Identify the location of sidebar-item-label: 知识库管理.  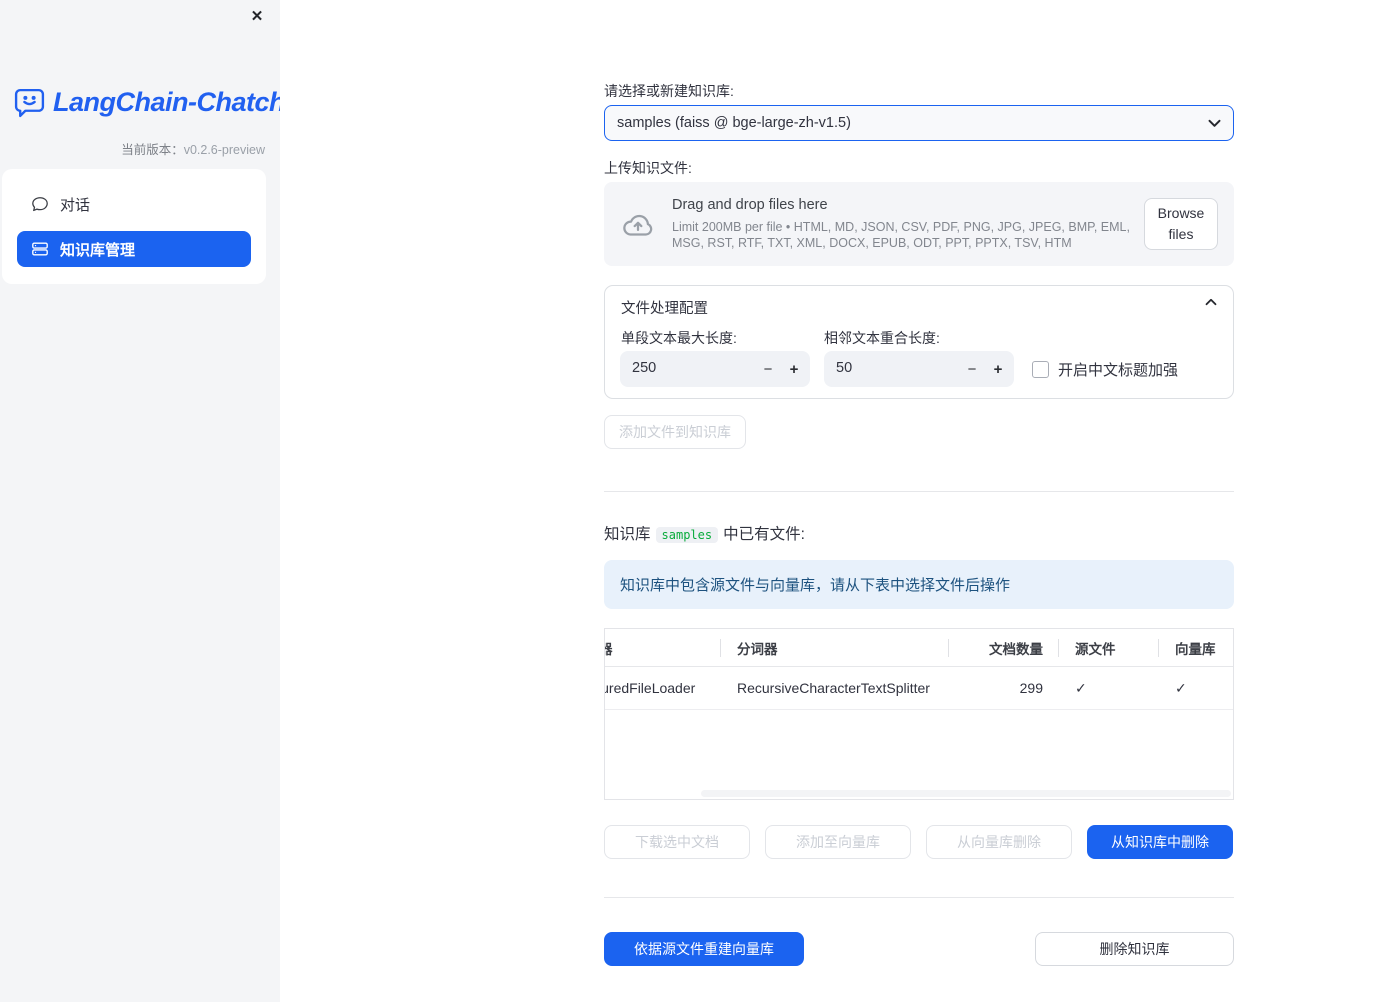
(98, 250).